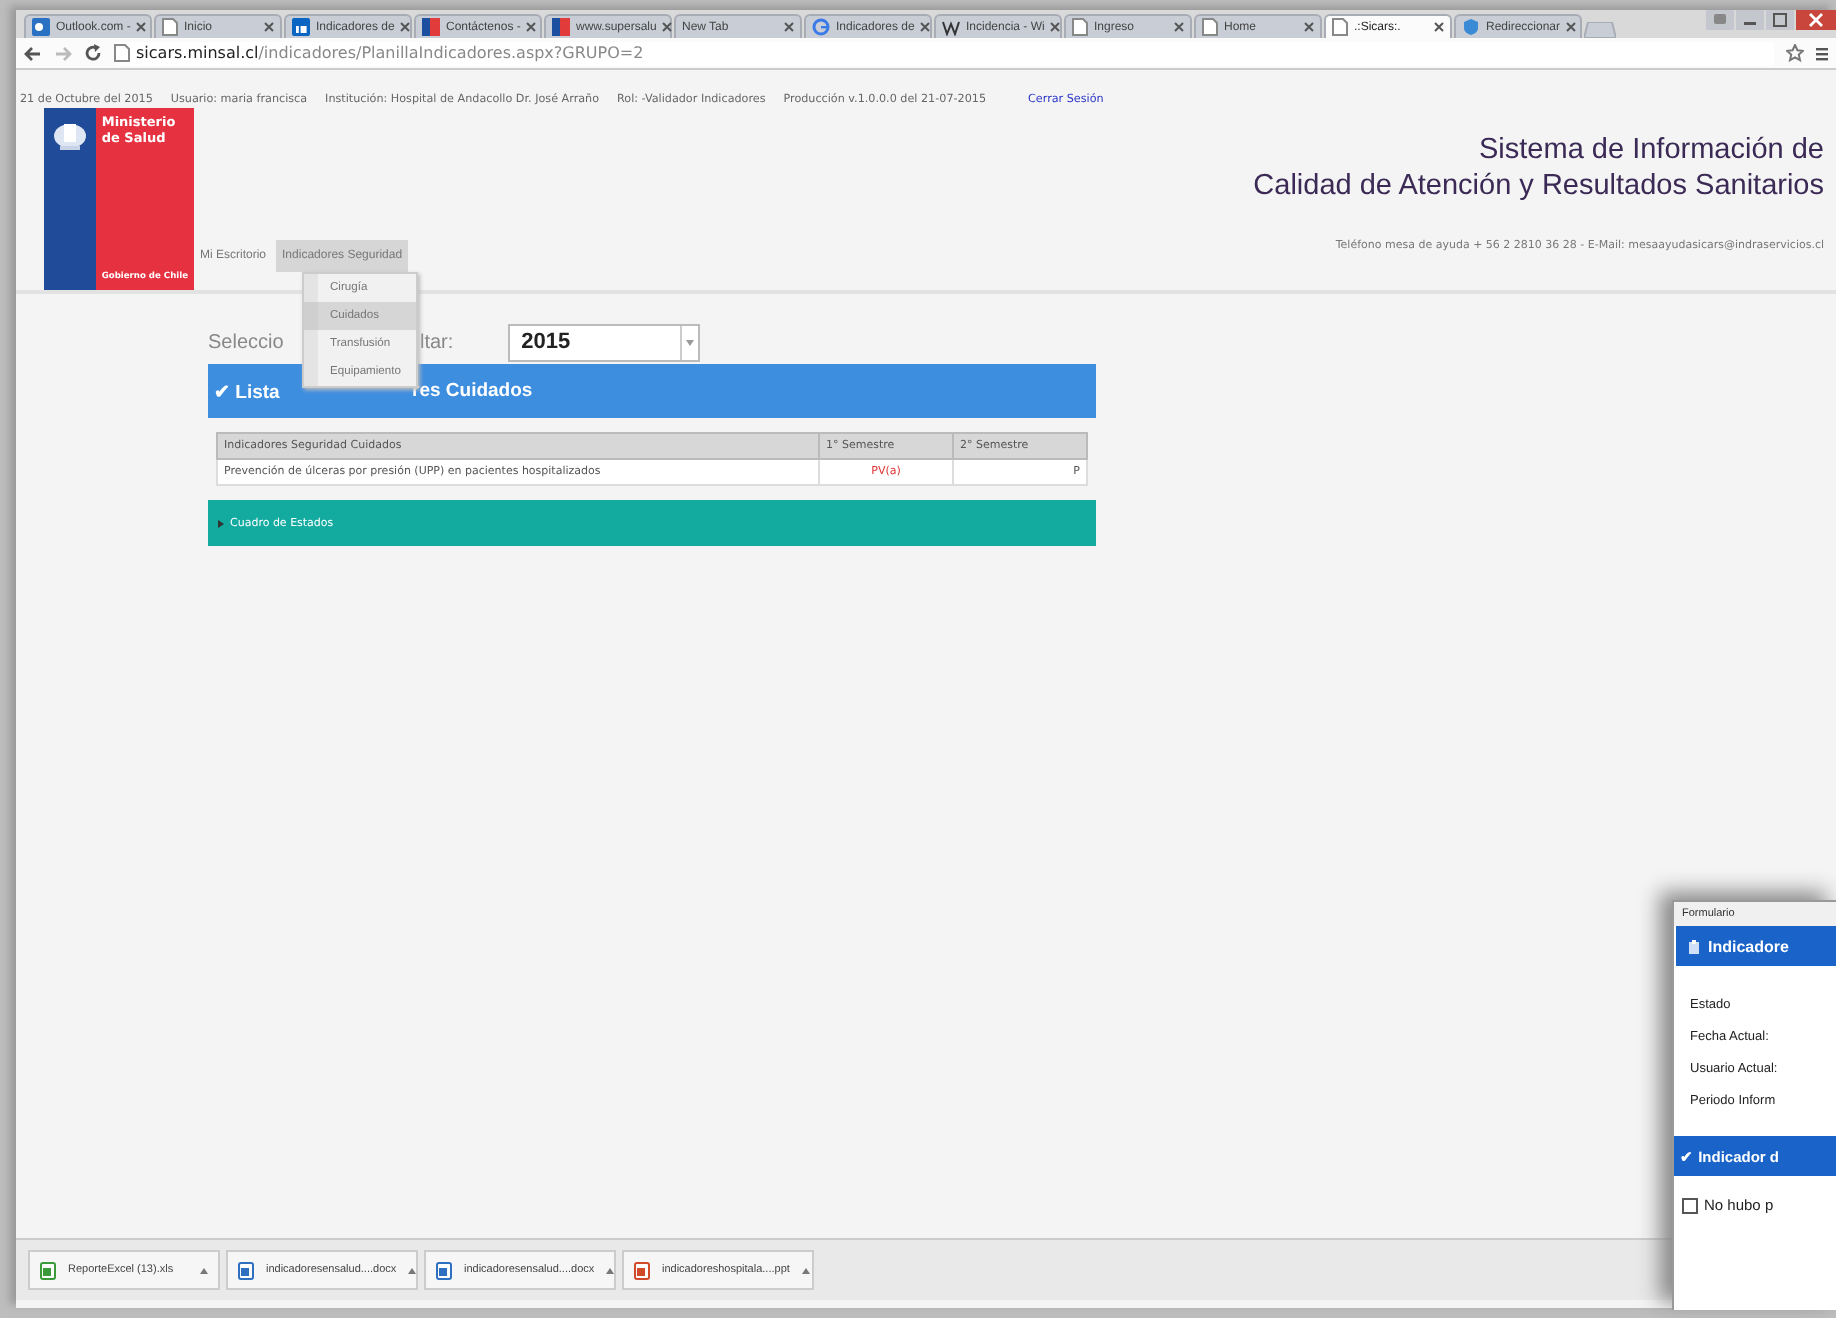  I want to click on panel-title: ✔ Lista, so click(247, 392).